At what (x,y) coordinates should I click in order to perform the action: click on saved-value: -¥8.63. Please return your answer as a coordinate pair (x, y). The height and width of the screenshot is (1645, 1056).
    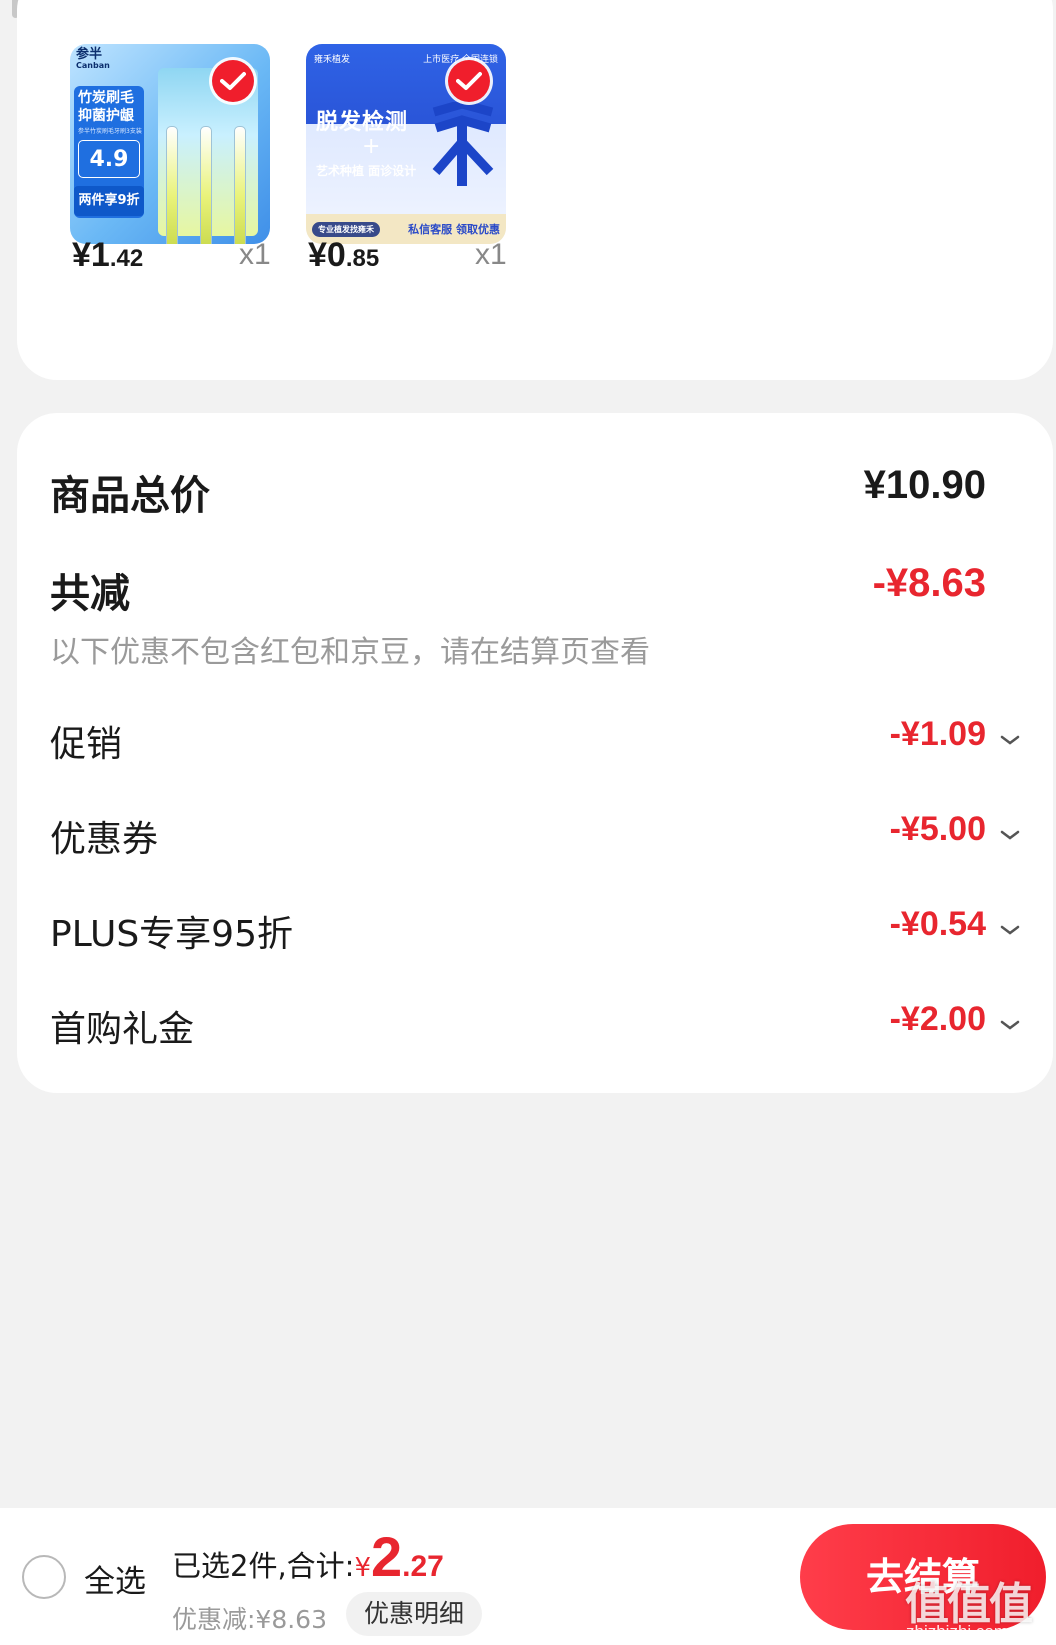
    Looking at the image, I should click on (929, 583).